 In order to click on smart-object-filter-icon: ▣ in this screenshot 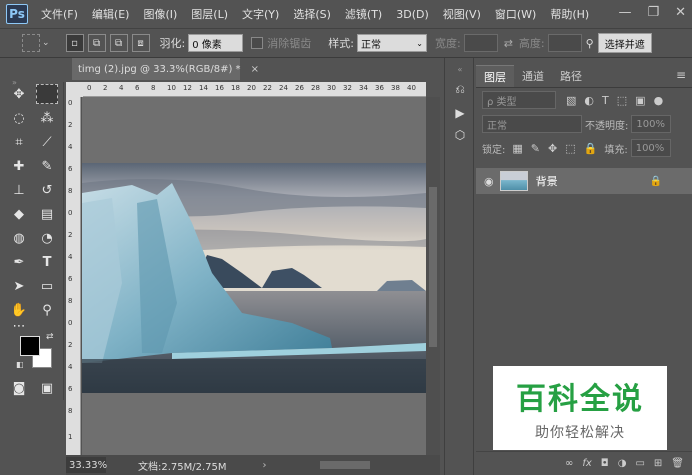, I will do `click(640, 100)`.